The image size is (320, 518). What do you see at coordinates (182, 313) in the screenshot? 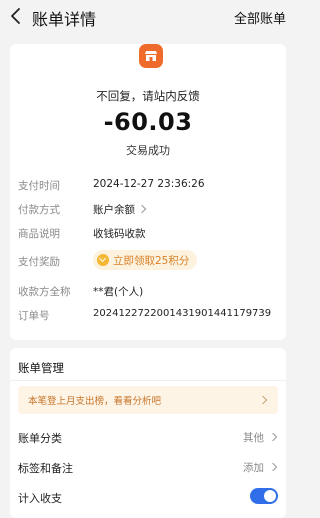
I see `order-number: 2024122722001431901441179739` at bounding box center [182, 313].